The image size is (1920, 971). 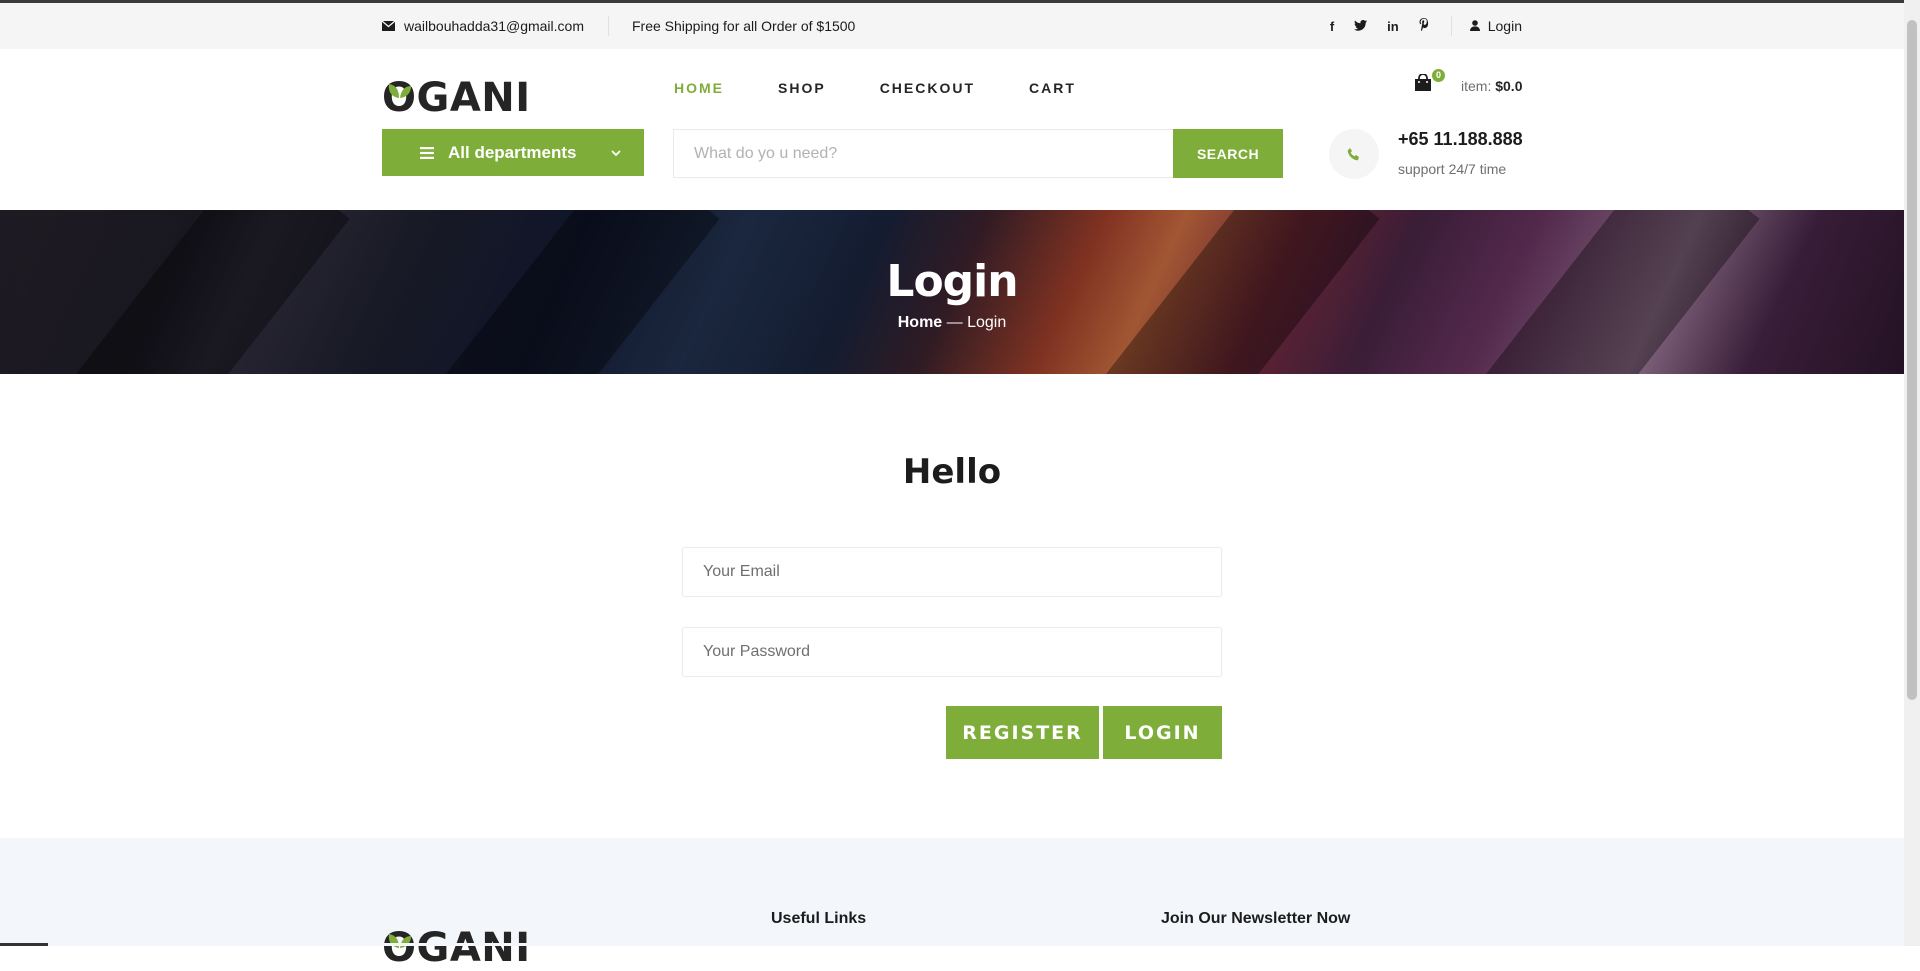 What do you see at coordinates (456, 948) in the screenshot?
I see `footer-logo: OGANI` at bounding box center [456, 948].